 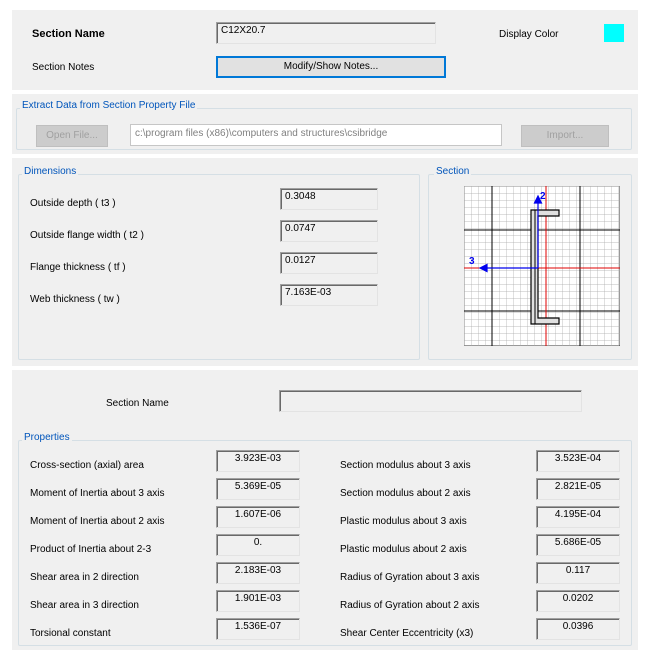 What do you see at coordinates (97, 521) in the screenshot?
I see `property-label: Moment of Inertia about 2 axis` at bounding box center [97, 521].